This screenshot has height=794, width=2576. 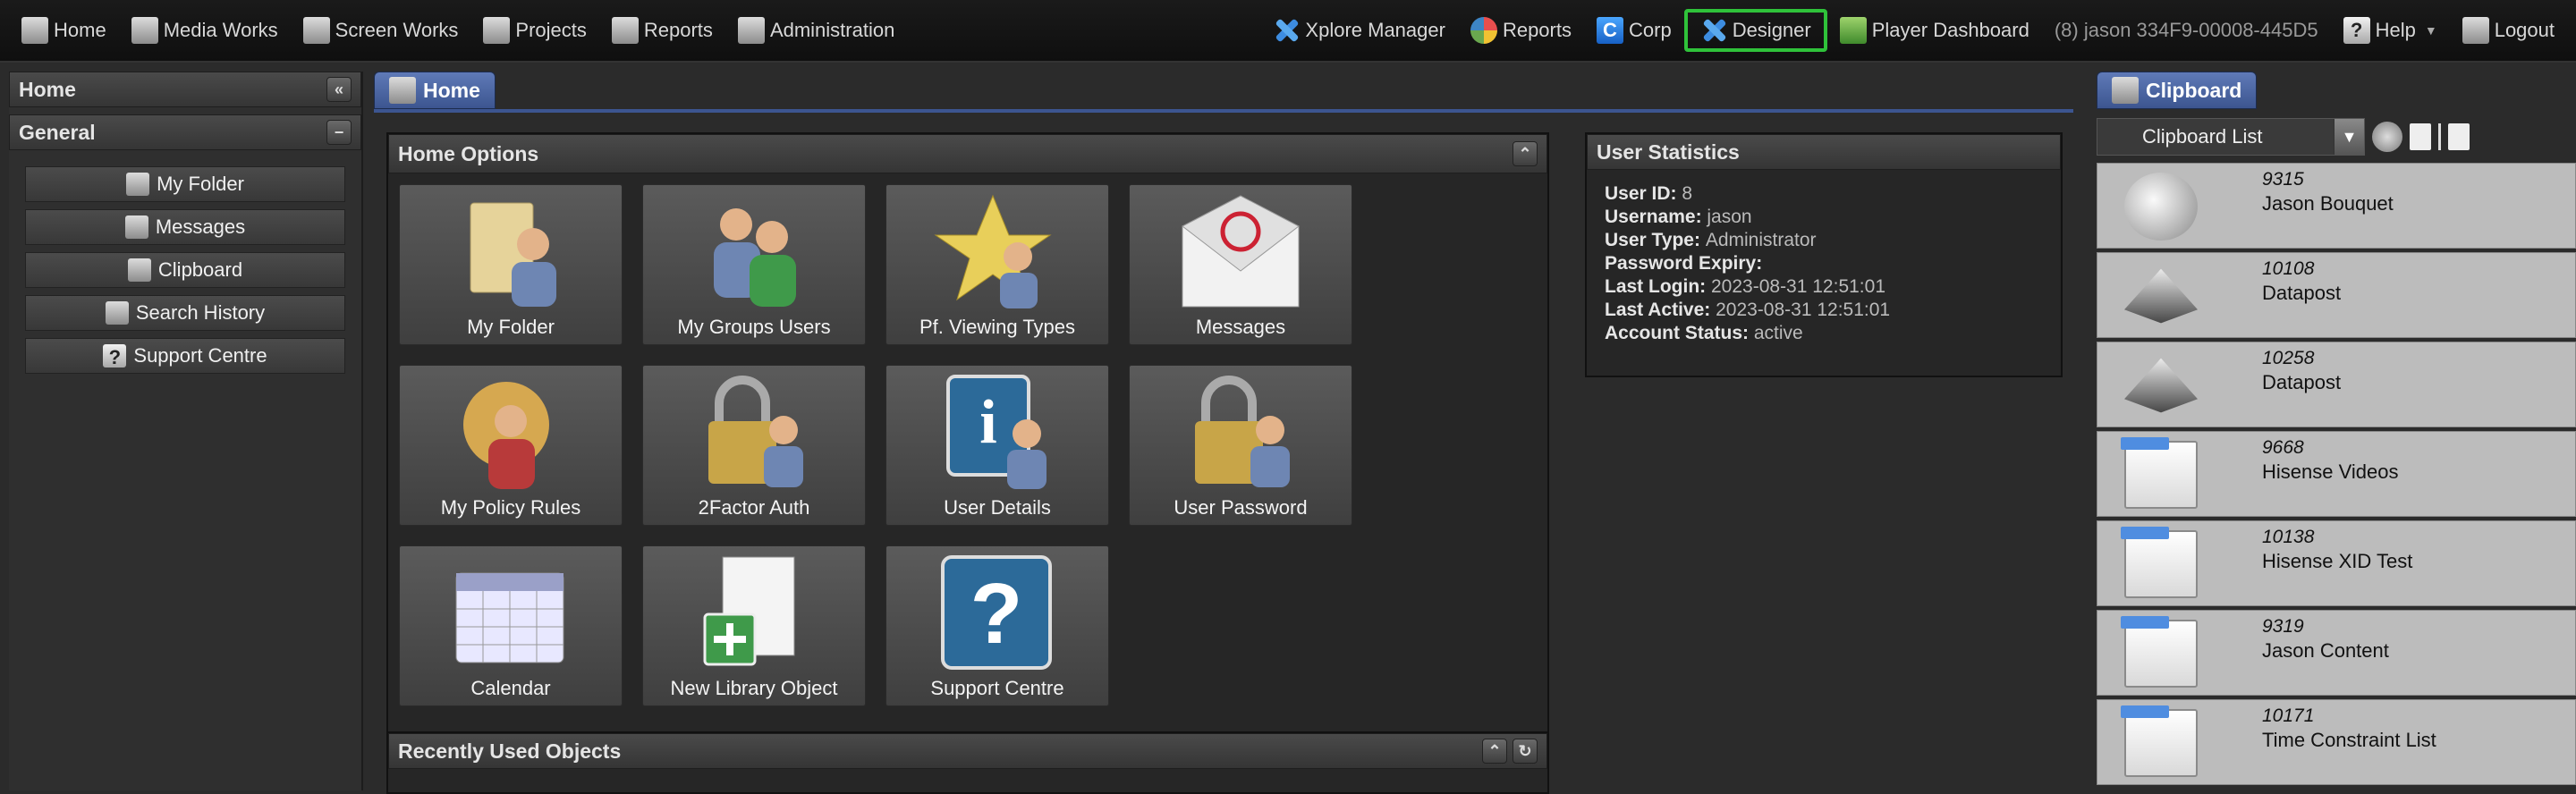 I want to click on recently-used-header: Recently Used Objects ⌃ ↻, so click(x=967, y=751).